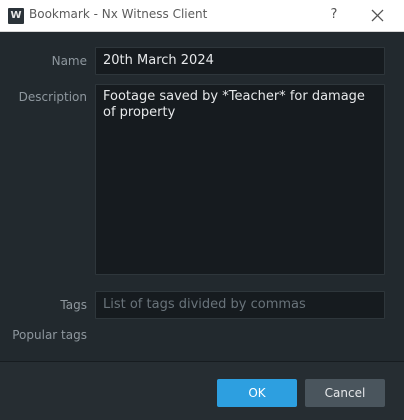 The width and height of the screenshot is (404, 420). What do you see at coordinates (334, 15) in the screenshot?
I see `help-button: ?` at bounding box center [334, 15].